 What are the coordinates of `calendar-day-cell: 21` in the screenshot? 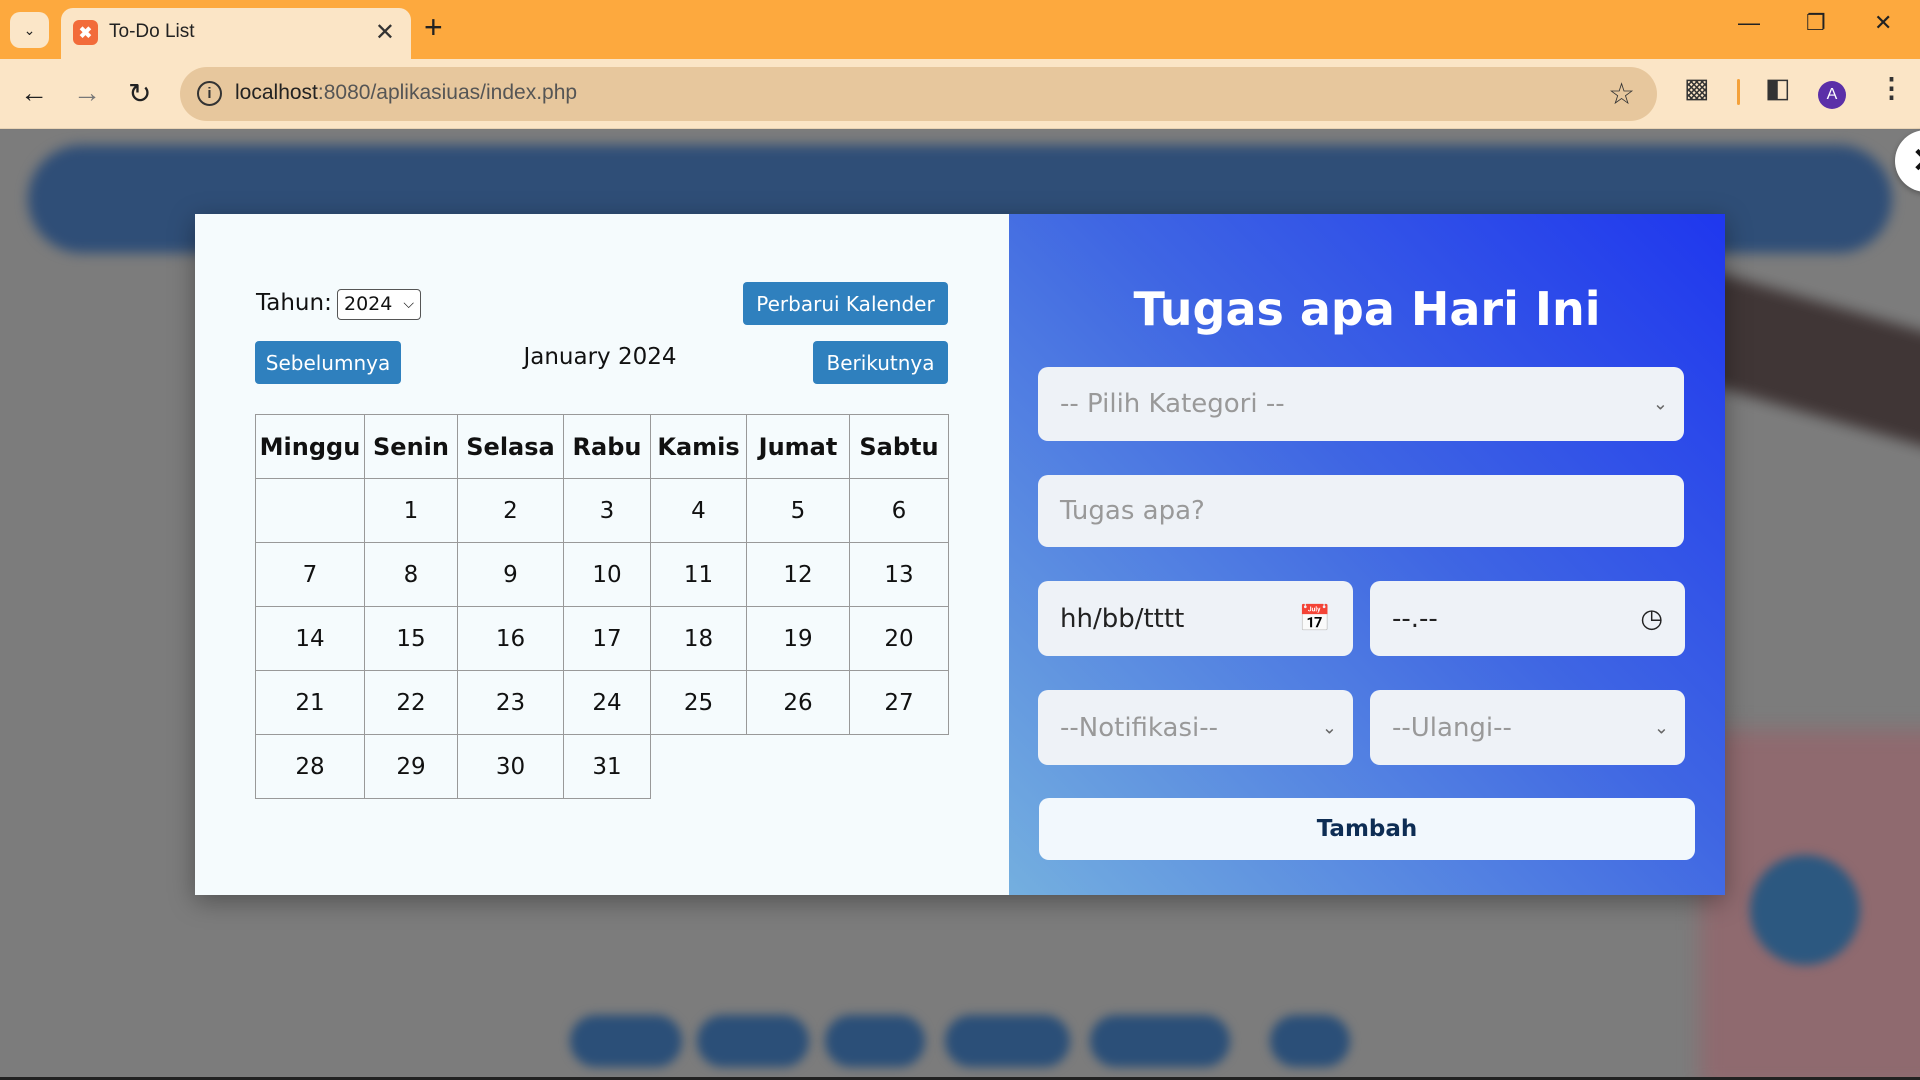 It's located at (310, 702).